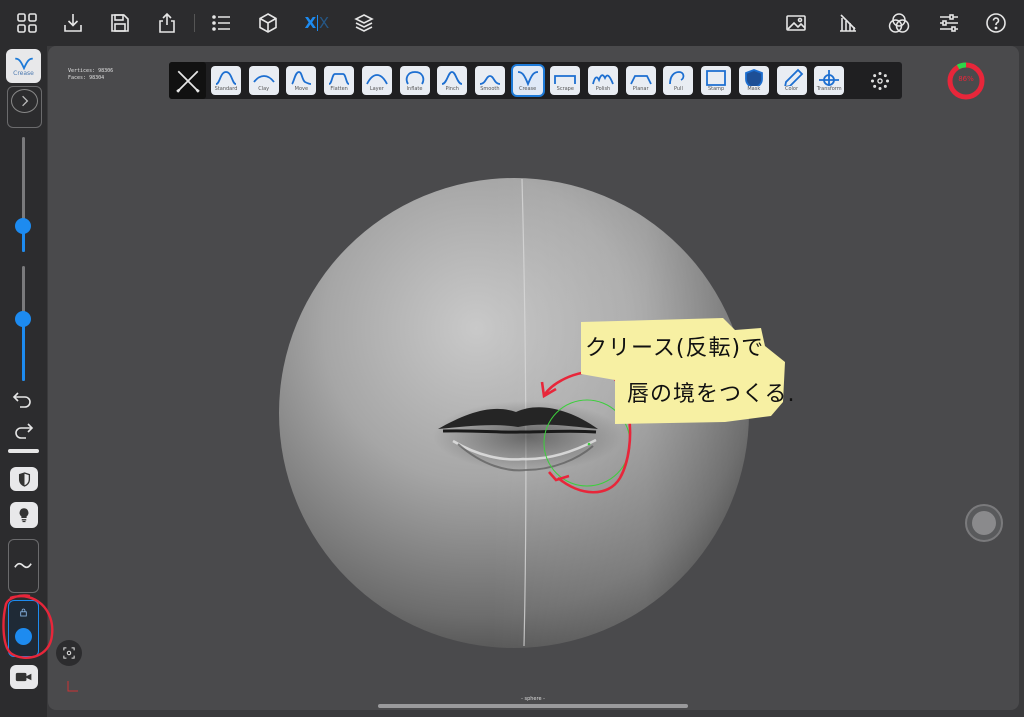 The image size is (1024, 717). What do you see at coordinates (364, 23) in the screenshot?
I see `layers-icon` at bounding box center [364, 23].